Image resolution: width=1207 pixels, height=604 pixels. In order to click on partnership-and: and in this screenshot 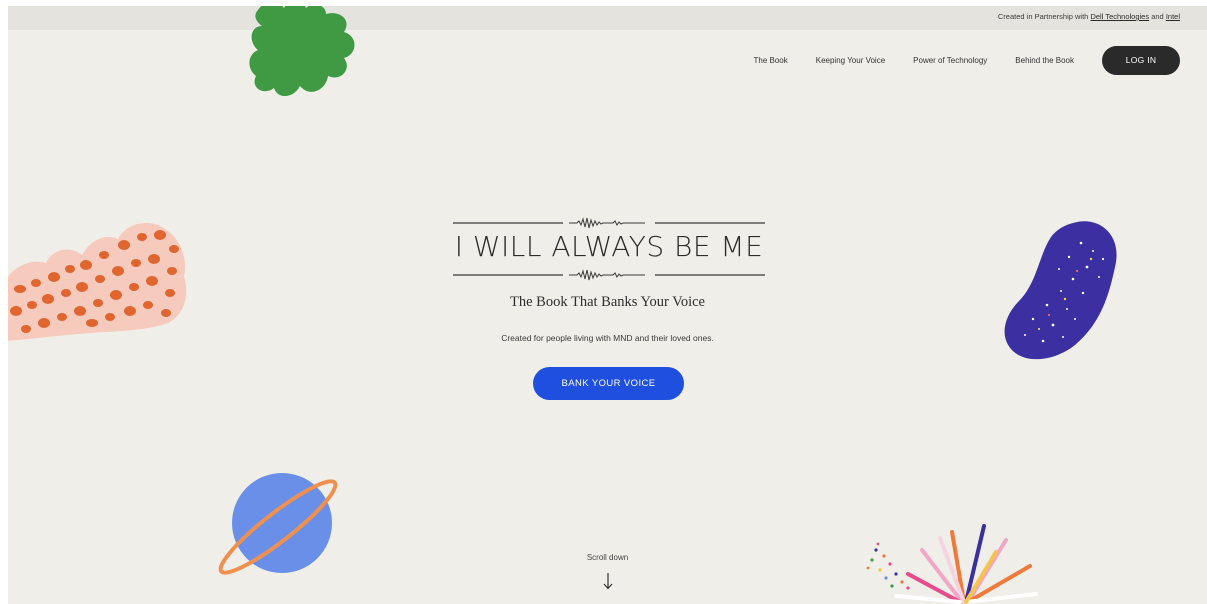, I will do `click(1157, 16)`.